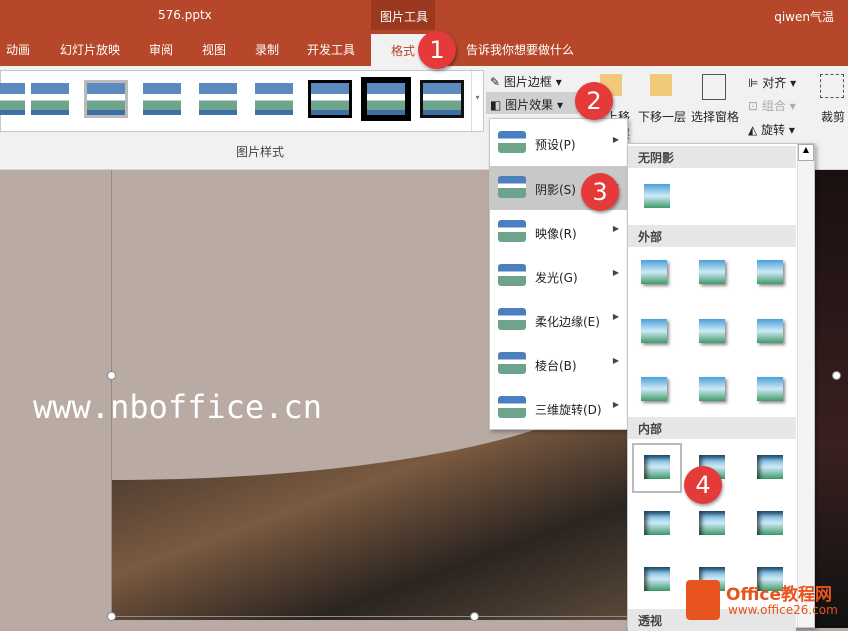 This screenshot has height=631, width=848. I want to click on picture-effects-label: 图片效果, so click(529, 105).